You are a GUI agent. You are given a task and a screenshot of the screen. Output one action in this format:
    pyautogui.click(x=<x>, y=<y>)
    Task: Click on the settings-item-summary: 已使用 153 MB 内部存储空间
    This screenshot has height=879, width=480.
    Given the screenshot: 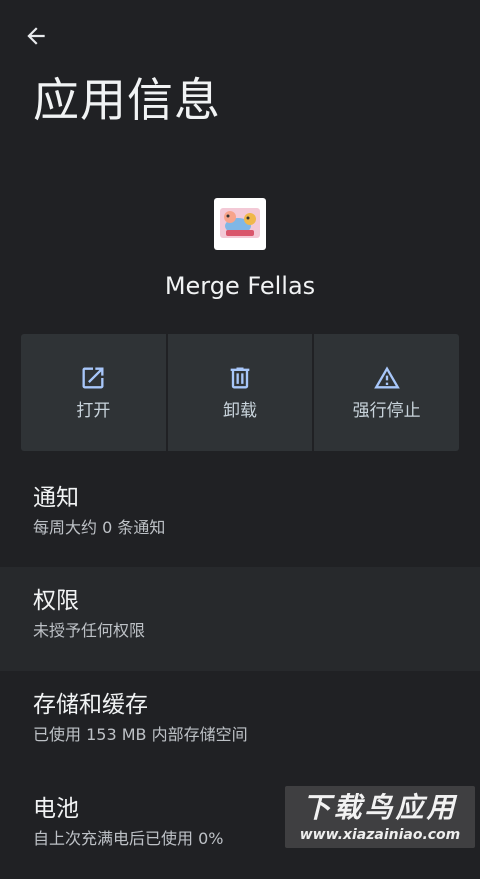 What is the action you would take?
    pyautogui.click(x=140, y=734)
    